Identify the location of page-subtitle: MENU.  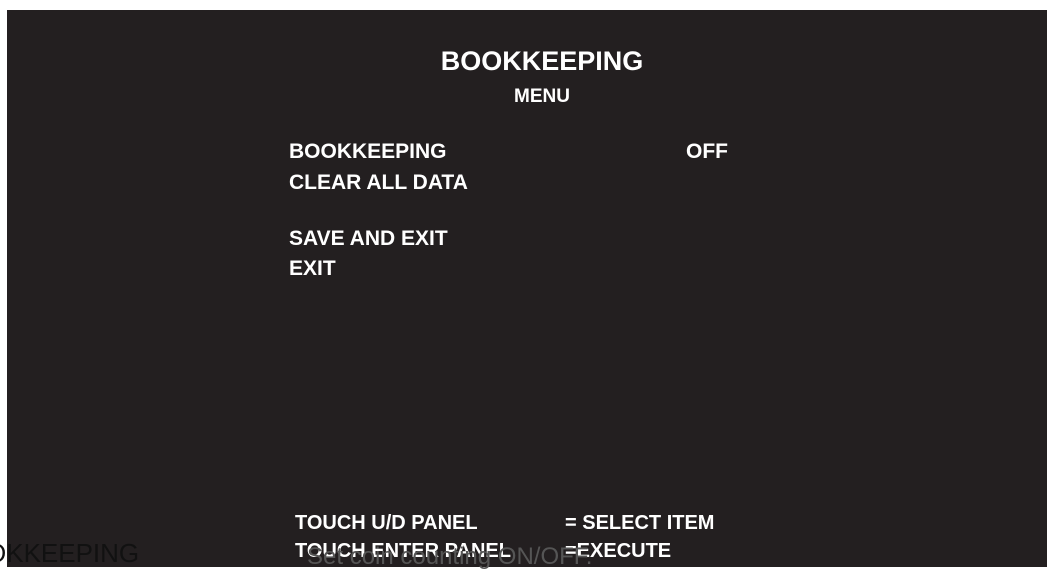
(542, 96).